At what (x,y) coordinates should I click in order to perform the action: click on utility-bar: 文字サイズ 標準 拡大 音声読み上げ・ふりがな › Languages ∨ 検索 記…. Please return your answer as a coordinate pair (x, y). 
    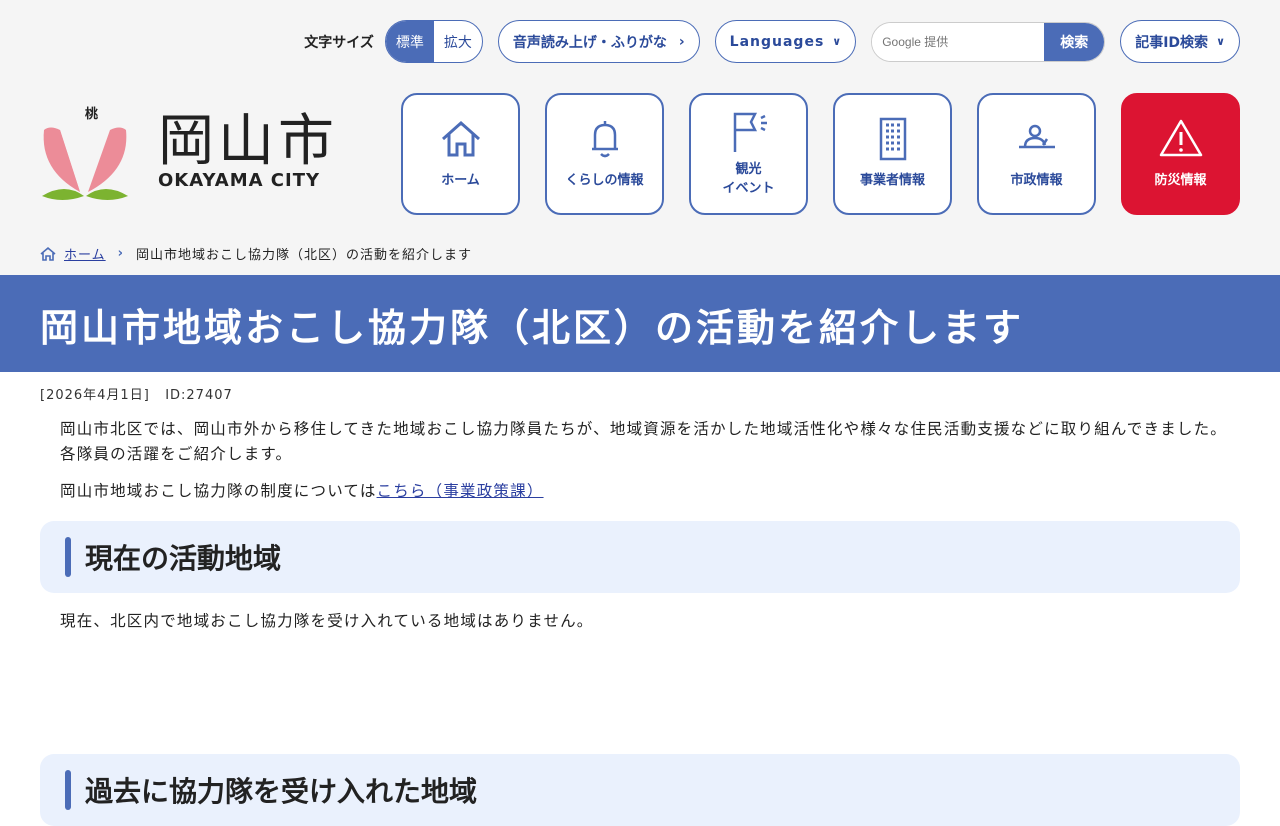
    Looking at the image, I should click on (772, 41).